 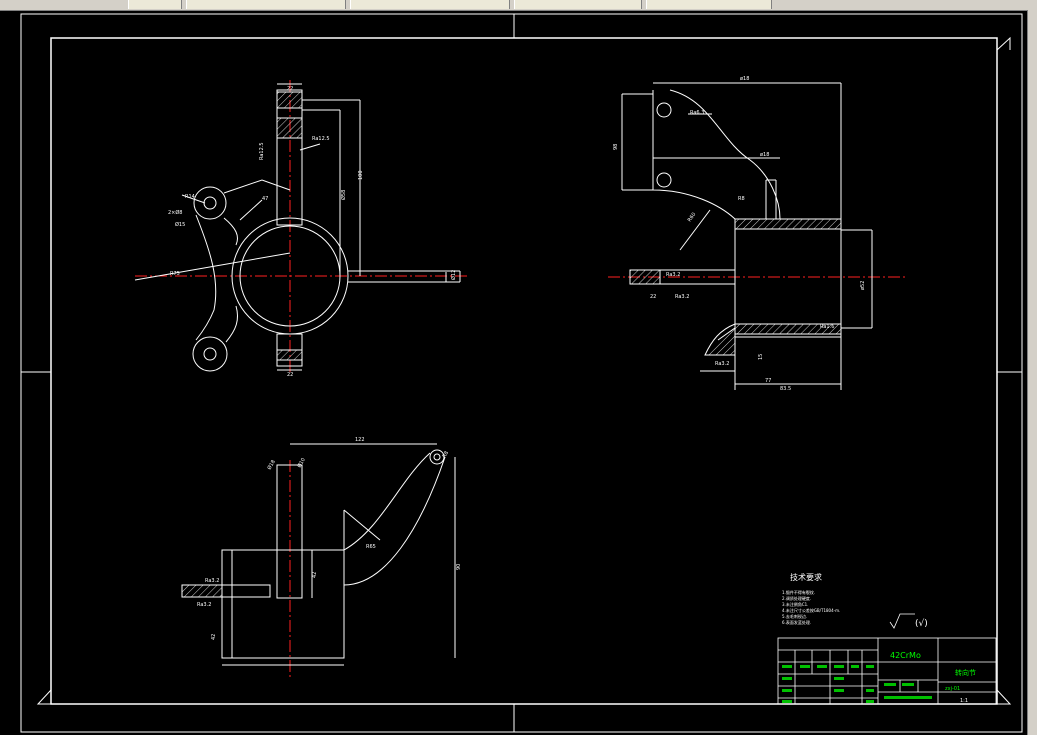 I want to click on svg-text: Ø15, so click(x=180, y=224).